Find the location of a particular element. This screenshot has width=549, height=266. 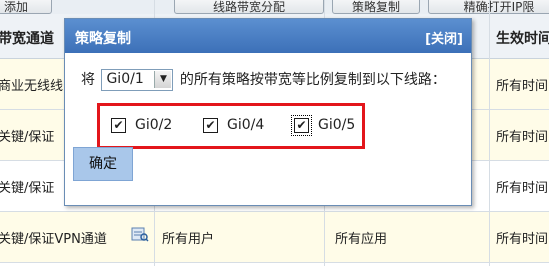

checkbox-label-gi0-5: Gi0/5 is located at coordinates (337, 125).